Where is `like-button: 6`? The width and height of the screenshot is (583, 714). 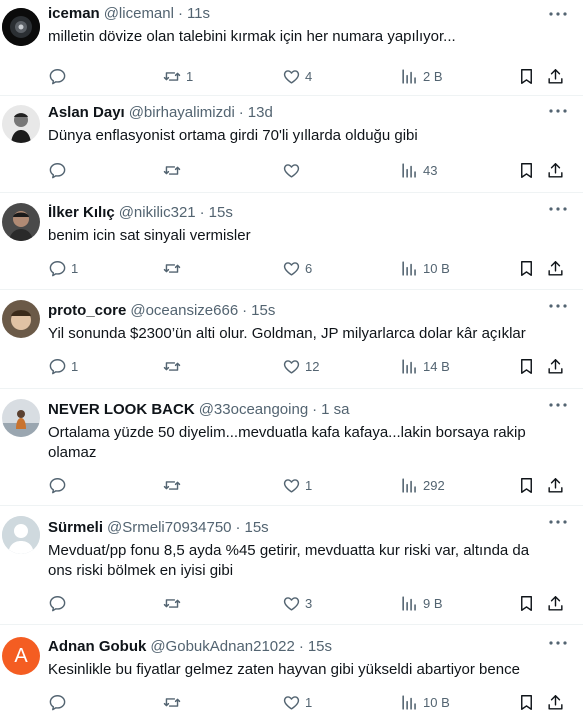 like-button: 6 is located at coordinates (297, 268).